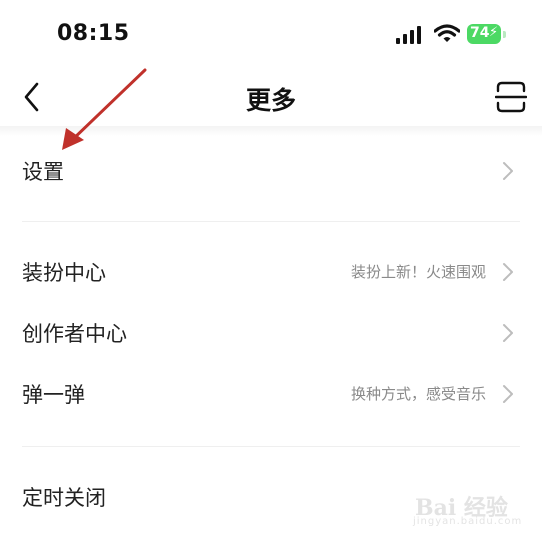 The width and height of the screenshot is (542, 542). What do you see at coordinates (418, 272) in the screenshot?
I see `menu-item-subtitle: 装扮上新！火速围观` at bounding box center [418, 272].